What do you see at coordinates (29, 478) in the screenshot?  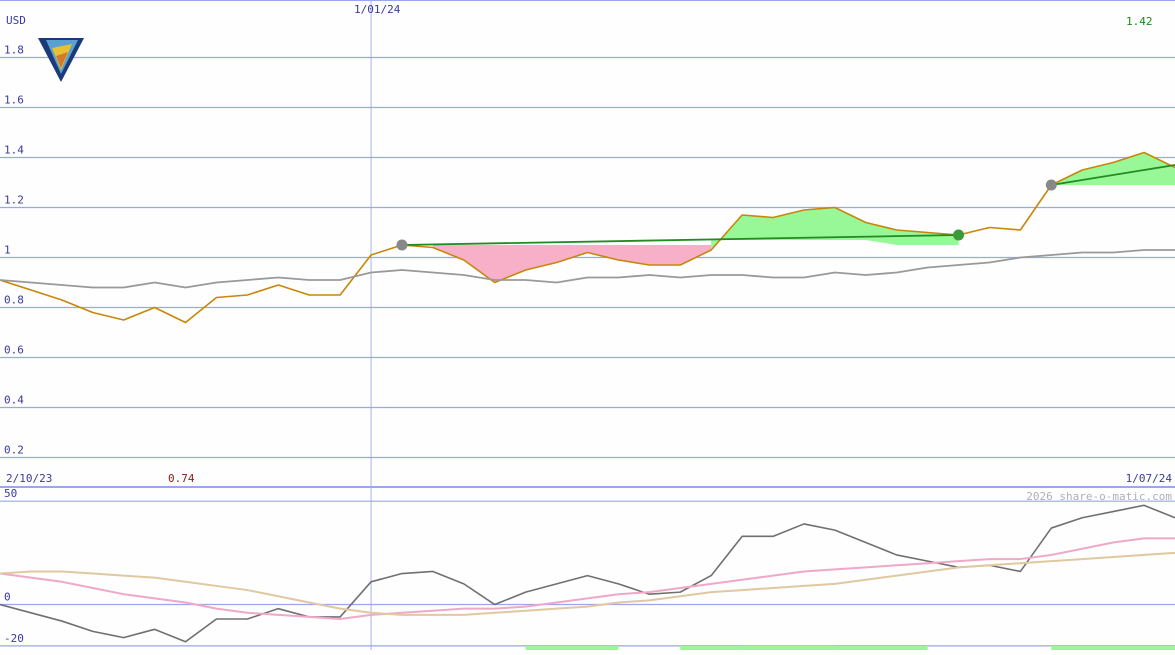 I see `start-date-label: 2/10/23` at bounding box center [29, 478].